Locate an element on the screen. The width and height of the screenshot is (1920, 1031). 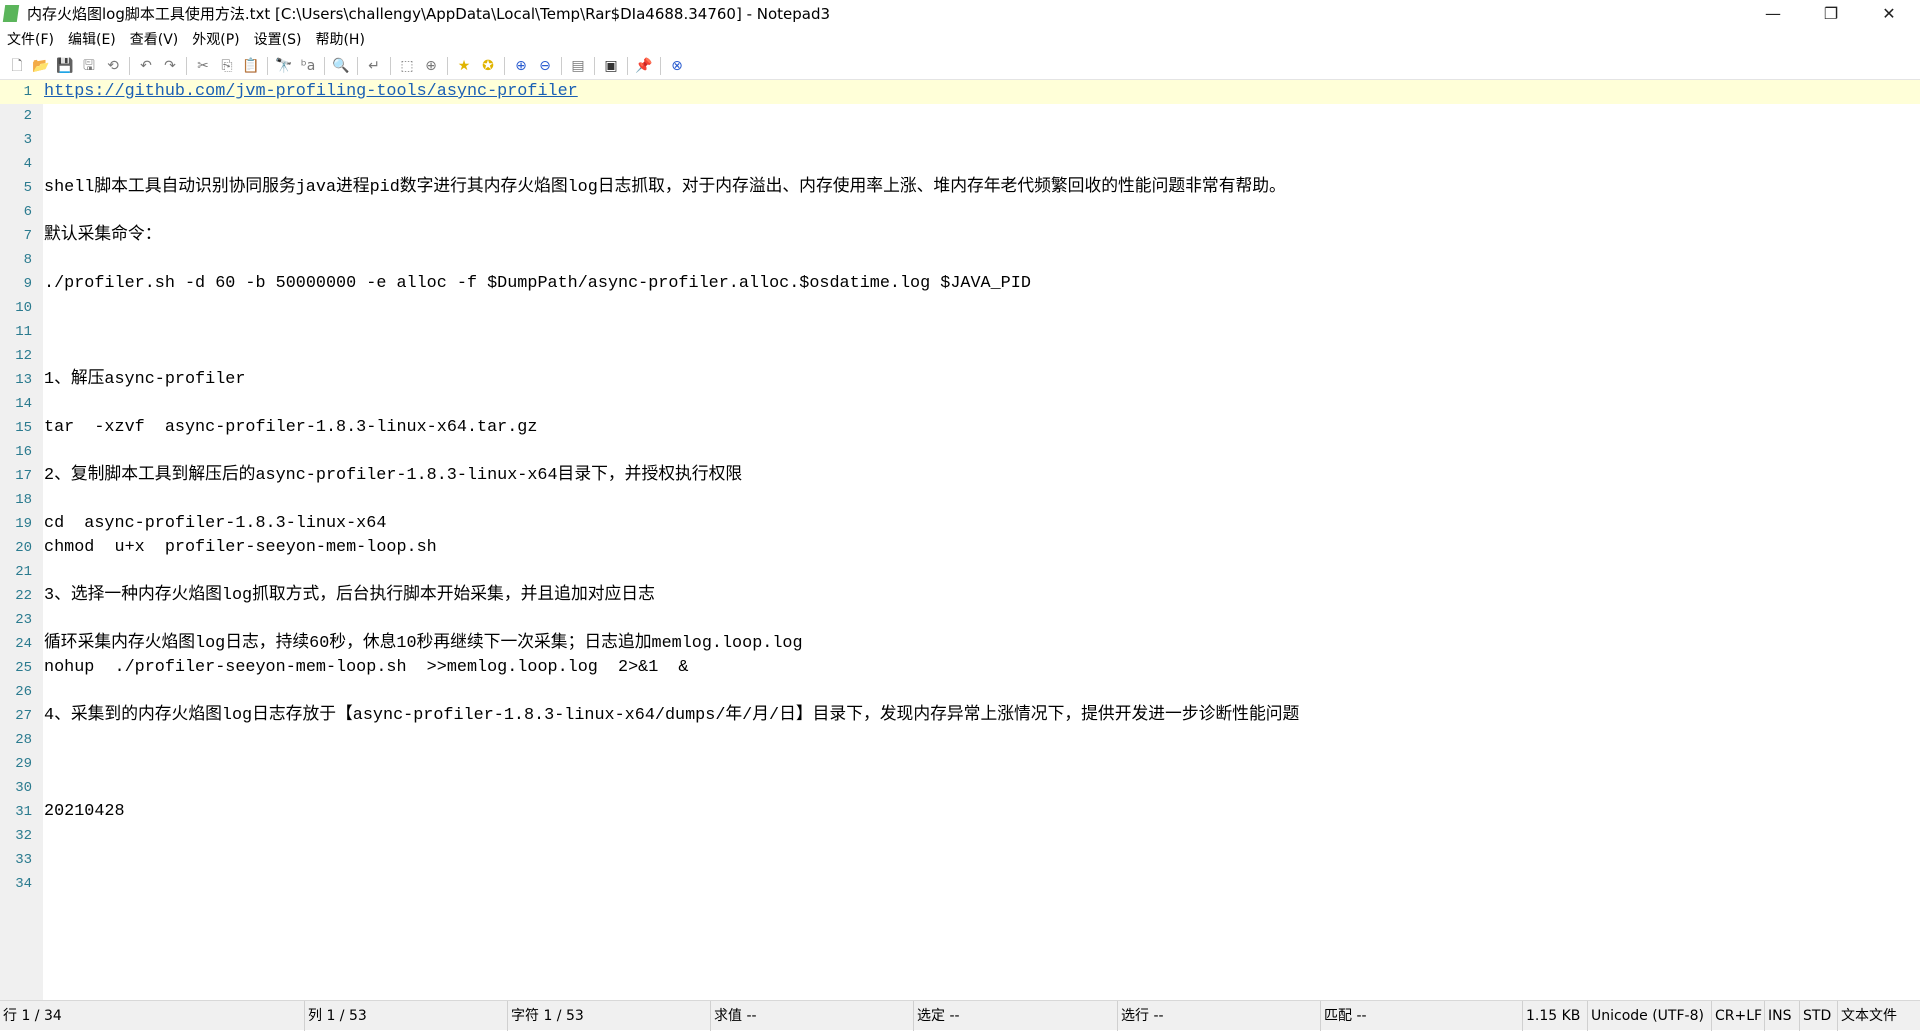
zoom-in-icon: ⊕ is located at coordinates (521, 66).